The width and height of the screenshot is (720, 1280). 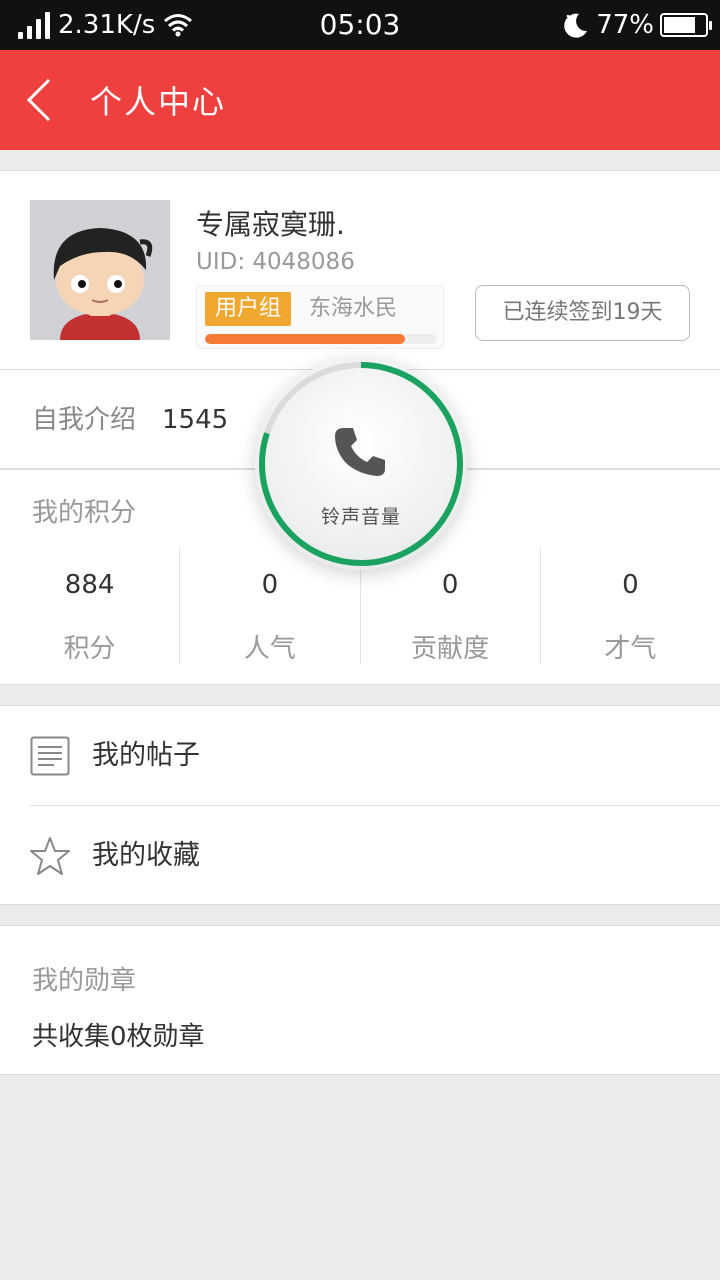 What do you see at coordinates (360, 856) in the screenshot?
I see `menu-item-my-favorites: 我的收藏` at bounding box center [360, 856].